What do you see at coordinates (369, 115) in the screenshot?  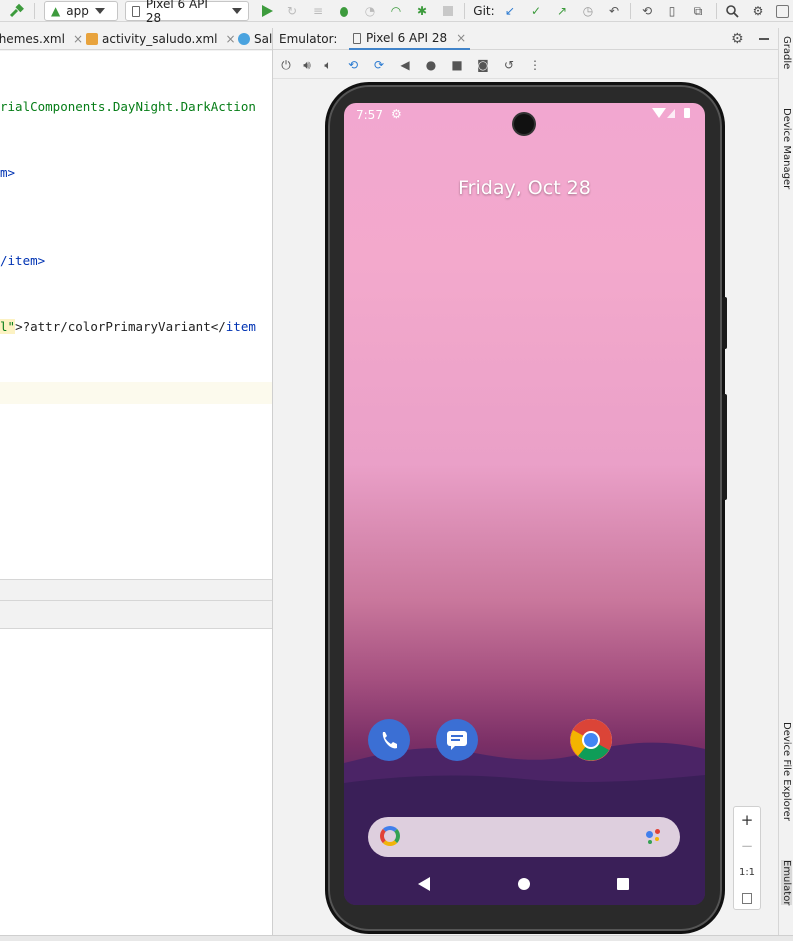 I see `clock: 7:57` at bounding box center [369, 115].